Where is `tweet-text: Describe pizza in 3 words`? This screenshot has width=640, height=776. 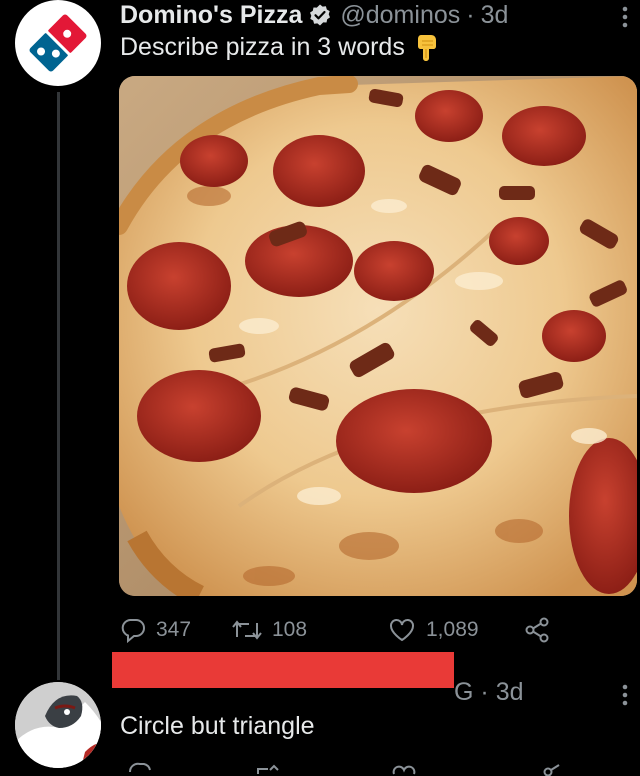
tweet-text: Describe pizza in 3 words is located at coordinates (280, 47).